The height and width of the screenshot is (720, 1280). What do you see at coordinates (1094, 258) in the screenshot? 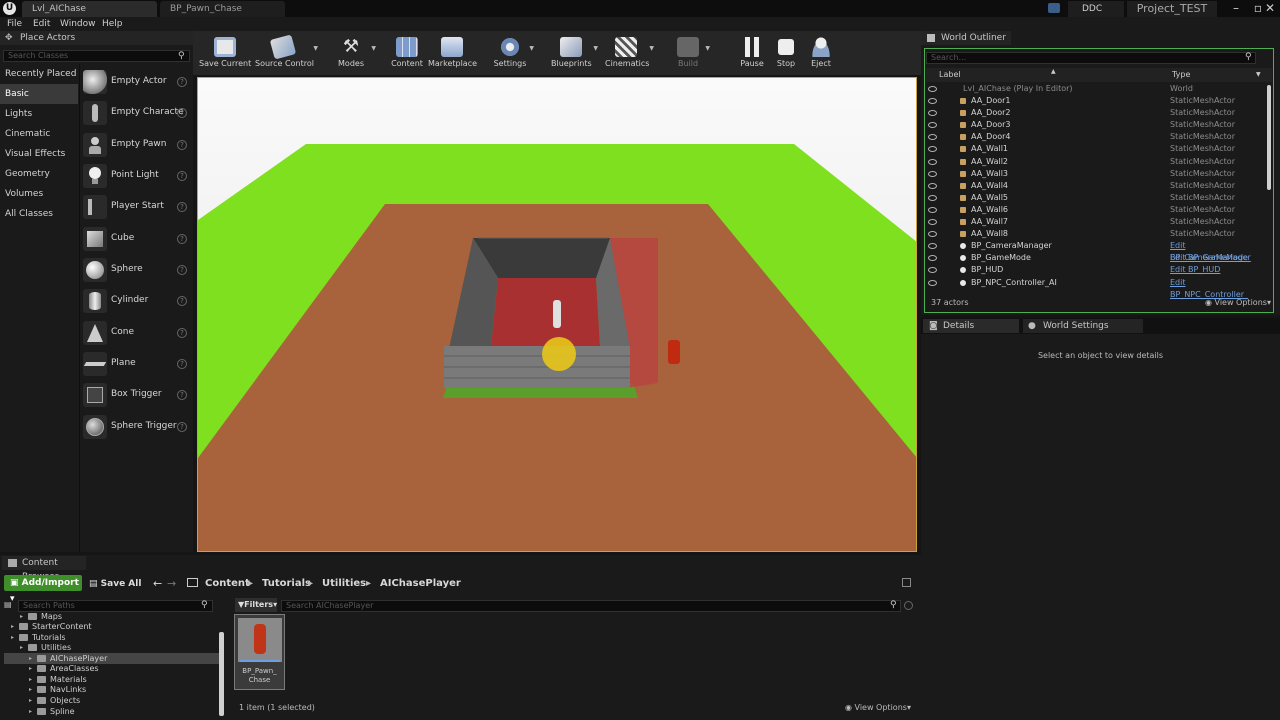
I see `outliner-row: BP_GameMode Edit BP_GameMode` at bounding box center [1094, 258].